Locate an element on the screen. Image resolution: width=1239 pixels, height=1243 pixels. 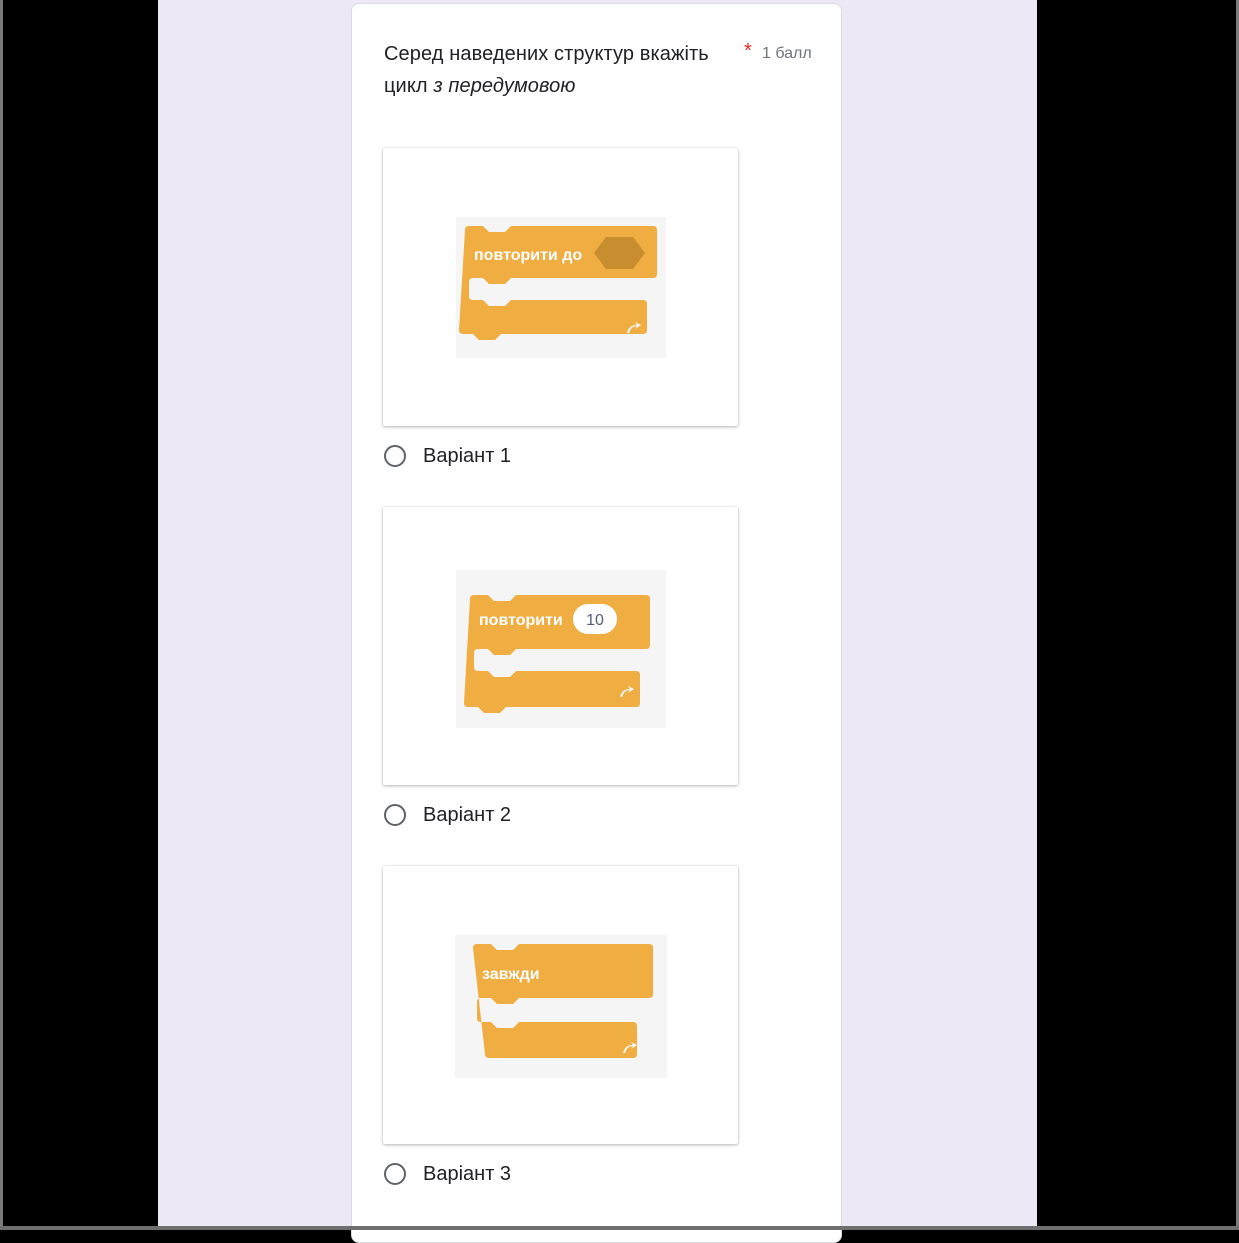
repeat-count-block: 10 повторити is located at coordinates (561, 649).